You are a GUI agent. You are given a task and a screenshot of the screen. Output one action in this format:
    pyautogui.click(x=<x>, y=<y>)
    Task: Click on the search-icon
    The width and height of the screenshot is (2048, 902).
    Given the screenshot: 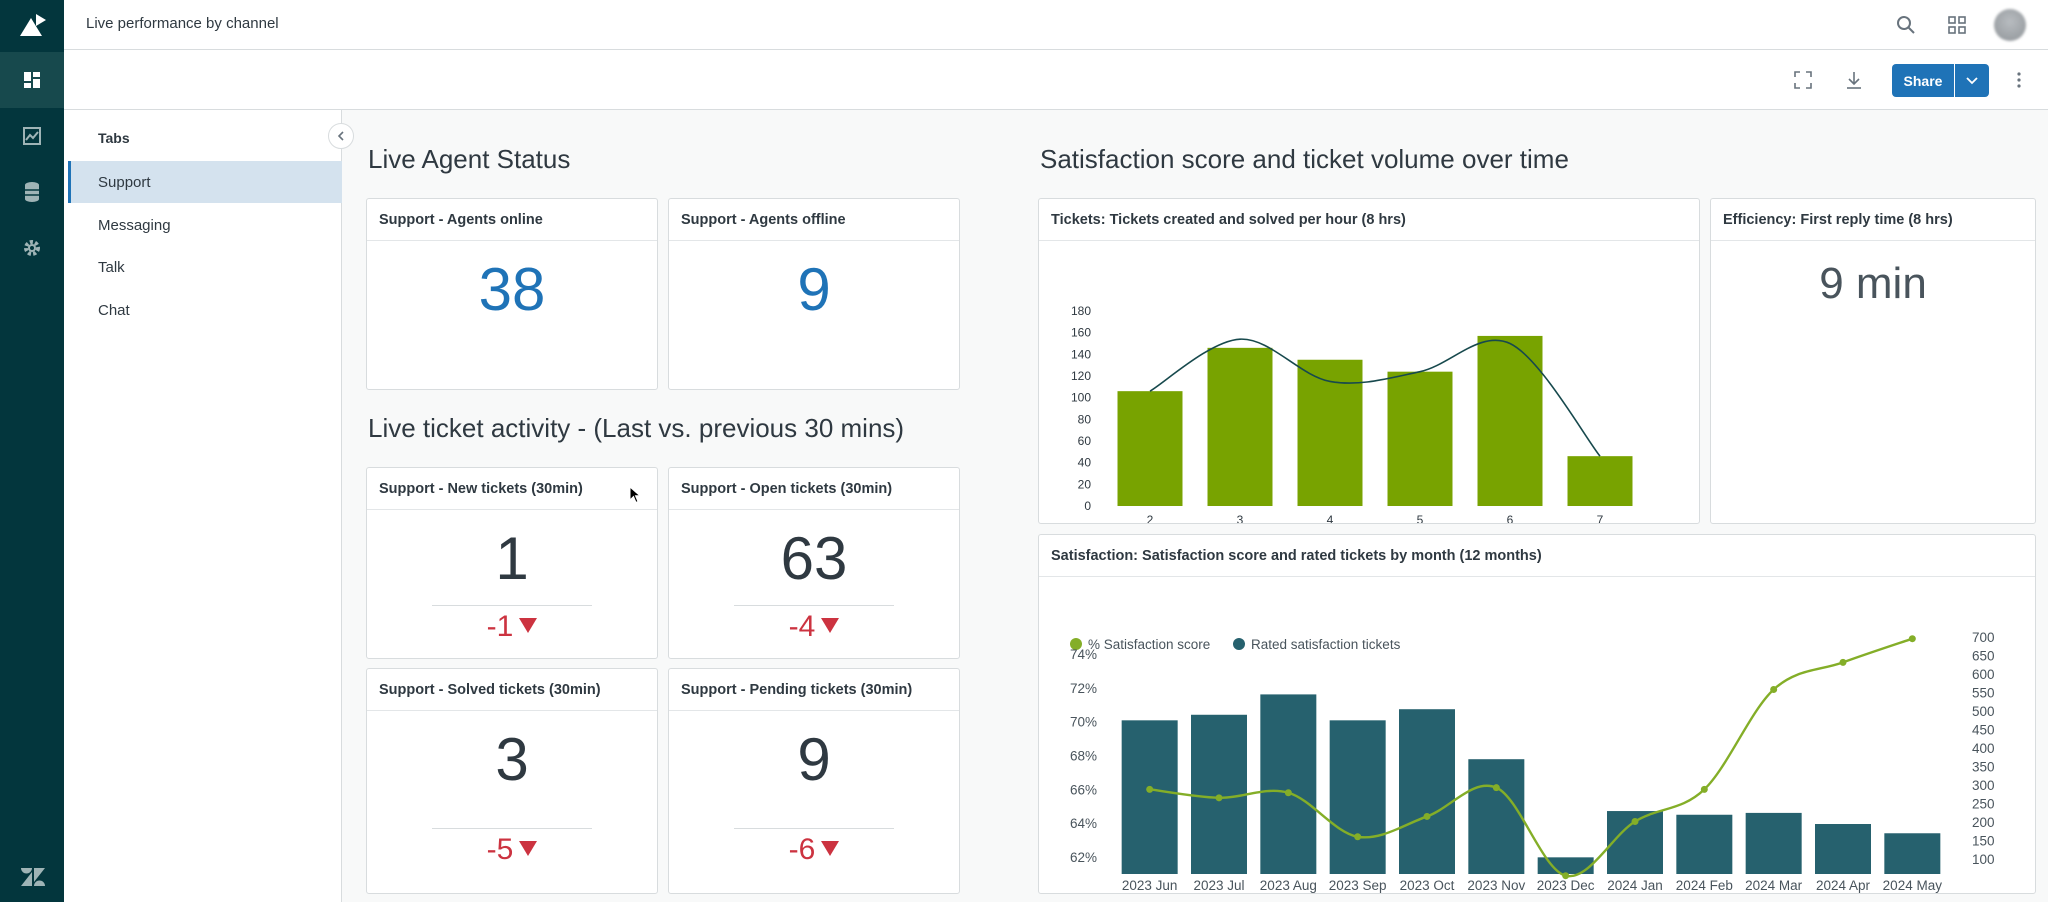 What is the action you would take?
    pyautogui.click(x=1906, y=25)
    